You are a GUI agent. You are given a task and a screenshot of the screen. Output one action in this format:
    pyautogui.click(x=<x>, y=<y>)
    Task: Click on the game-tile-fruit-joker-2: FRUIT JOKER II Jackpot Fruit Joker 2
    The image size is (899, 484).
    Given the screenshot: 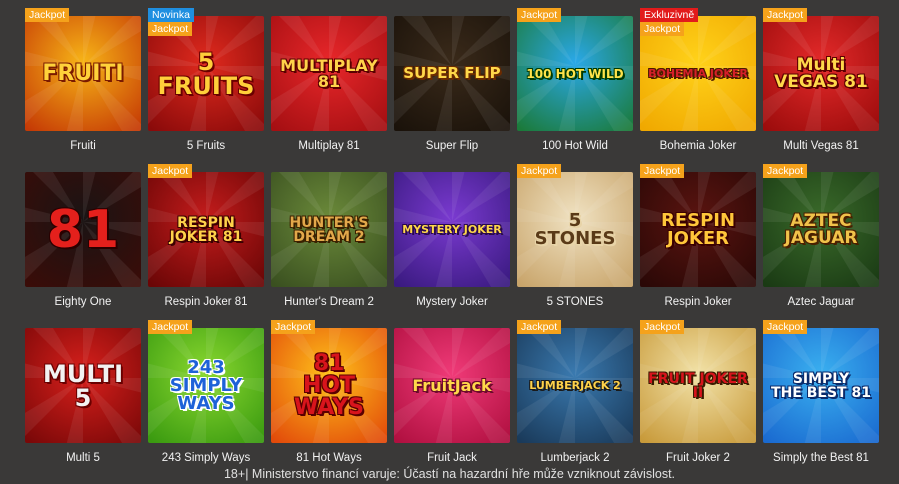 What is the action you would take?
    pyautogui.click(x=698, y=402)
    